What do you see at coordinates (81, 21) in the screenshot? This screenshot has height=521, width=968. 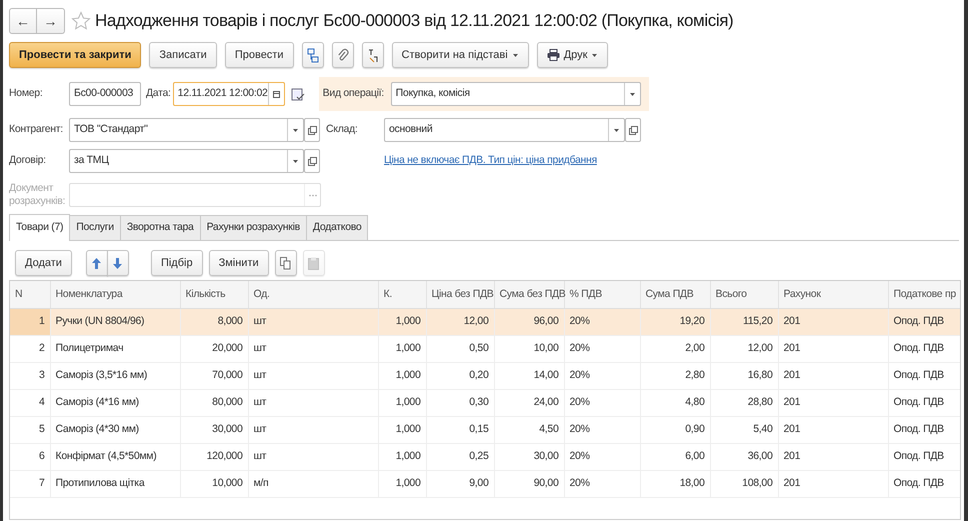 I see `star-icon` at bounding box center [81, 21].